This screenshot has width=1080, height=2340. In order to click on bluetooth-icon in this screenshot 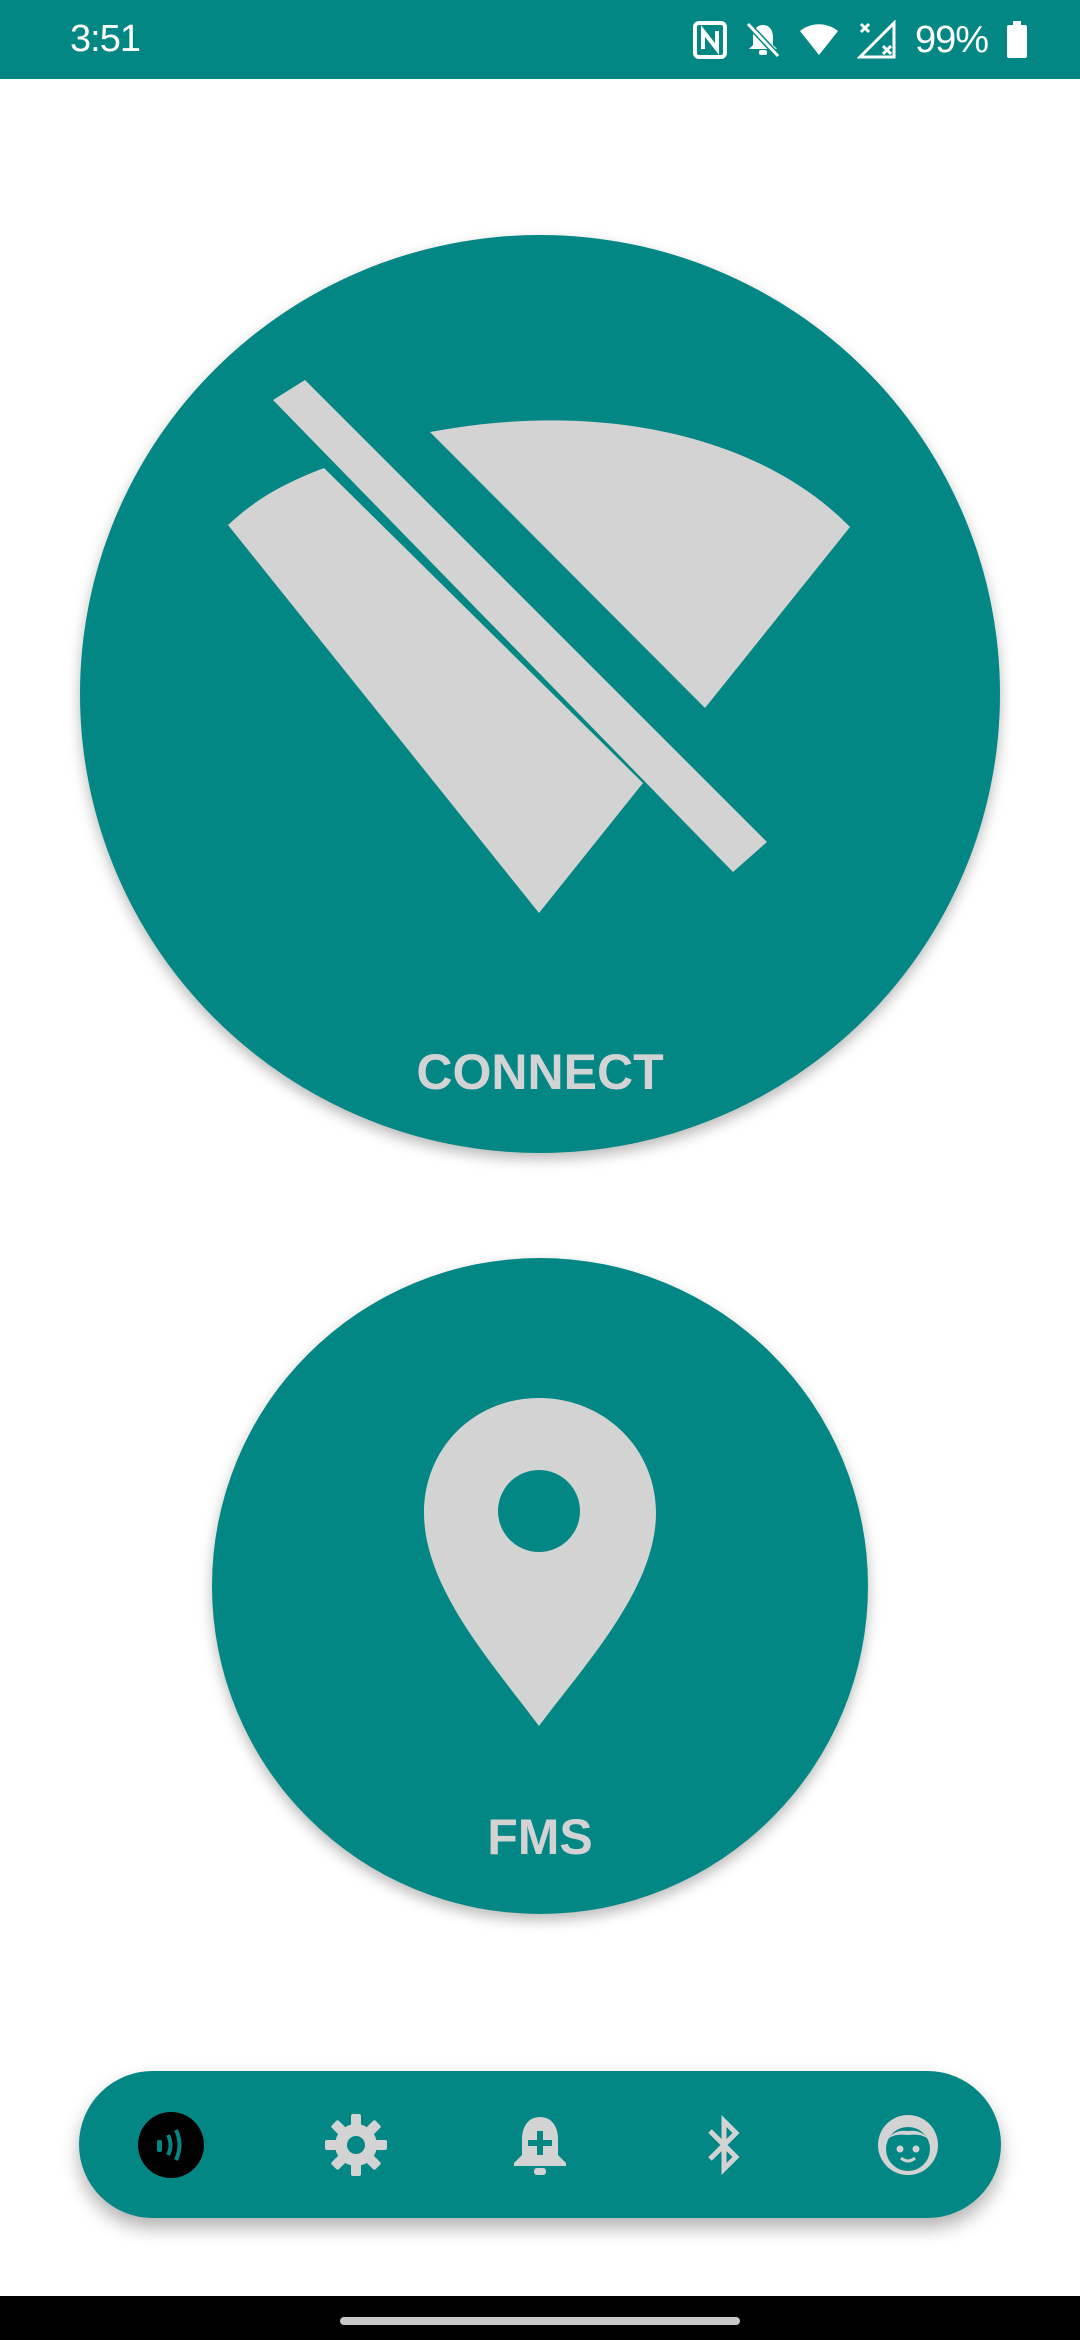, I will do `click(724, 2145)`.